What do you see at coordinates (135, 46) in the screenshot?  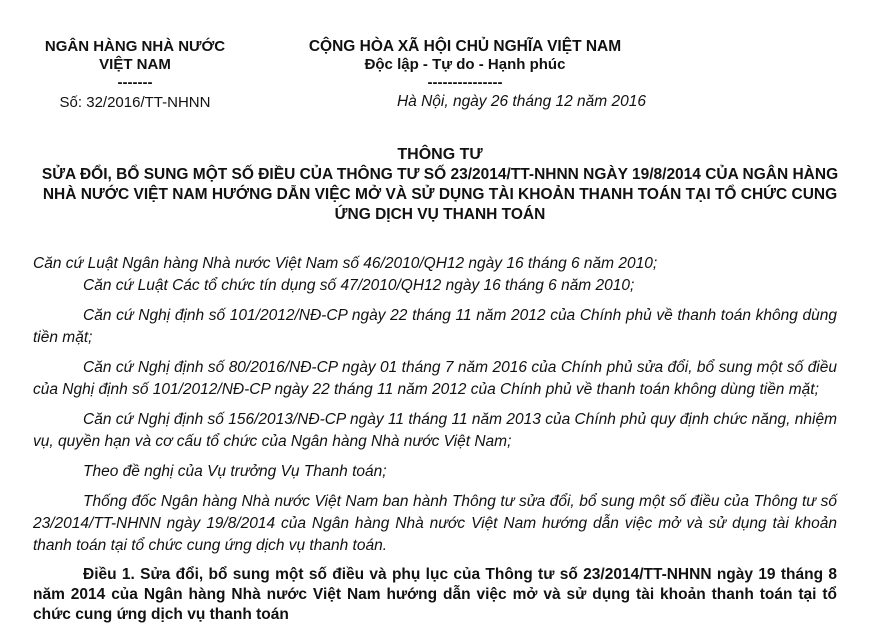 I see `issuer-name-line1: NGÂN HÀNG NHÀ NƯỚC` at bounding box center [135, 46].